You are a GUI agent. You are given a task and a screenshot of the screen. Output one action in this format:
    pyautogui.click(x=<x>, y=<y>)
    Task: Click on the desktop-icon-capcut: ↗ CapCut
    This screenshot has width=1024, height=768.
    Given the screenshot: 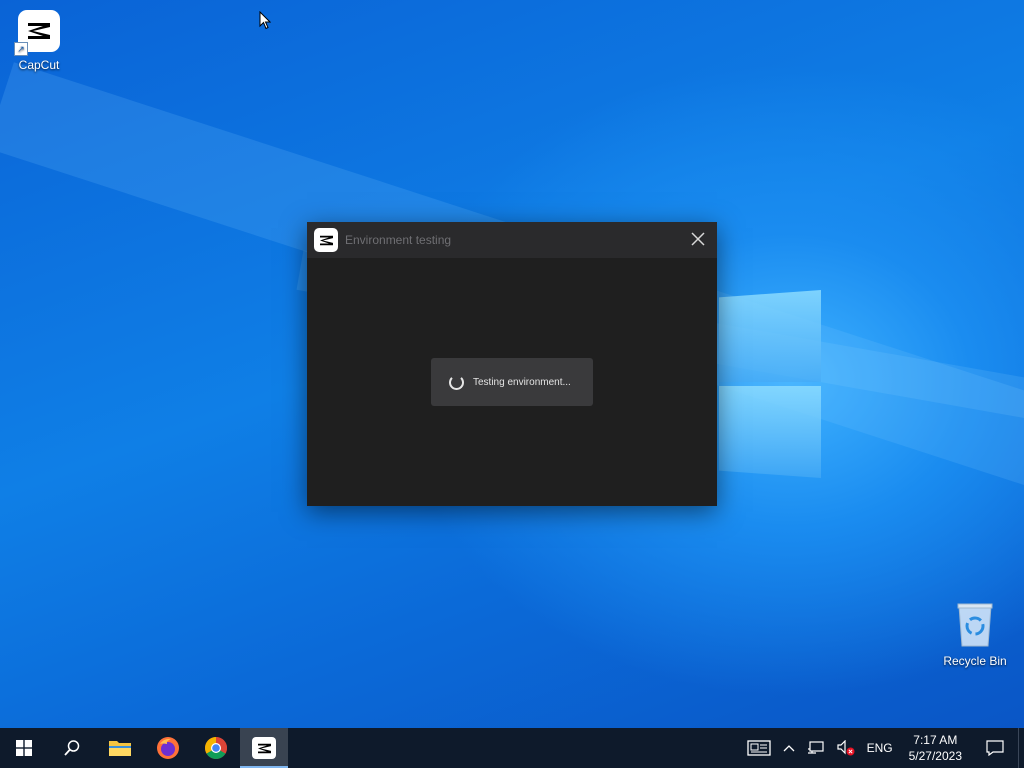 What is the action you would take?
    pyautogui.click(x=39, y=41)
    